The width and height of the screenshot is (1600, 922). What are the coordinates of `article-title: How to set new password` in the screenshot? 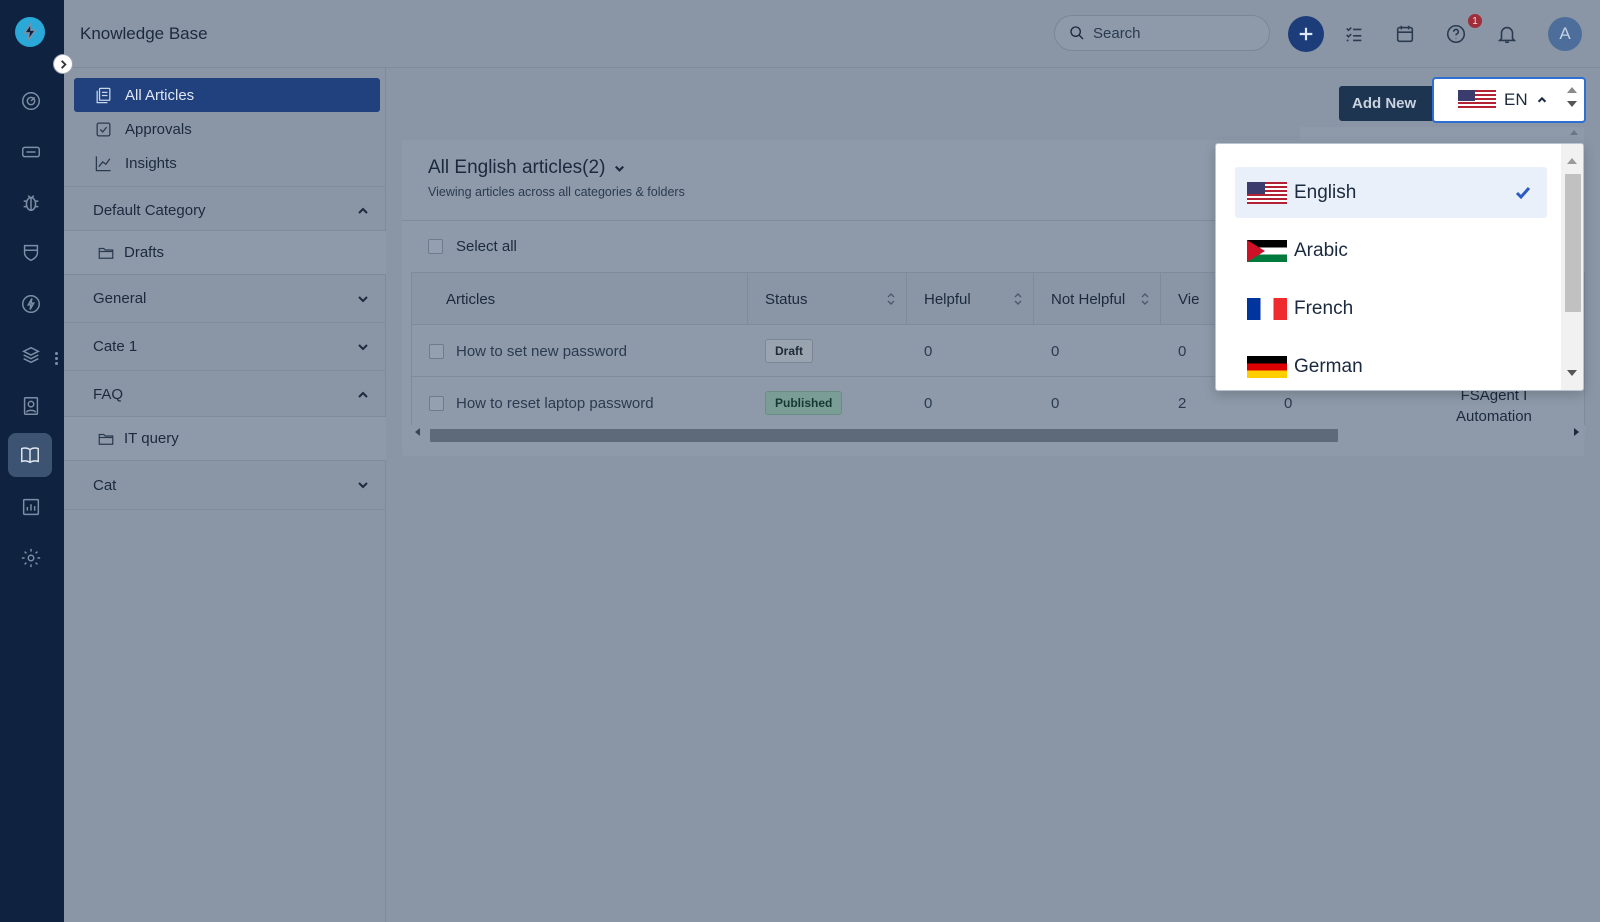 It's located at (541, 351).